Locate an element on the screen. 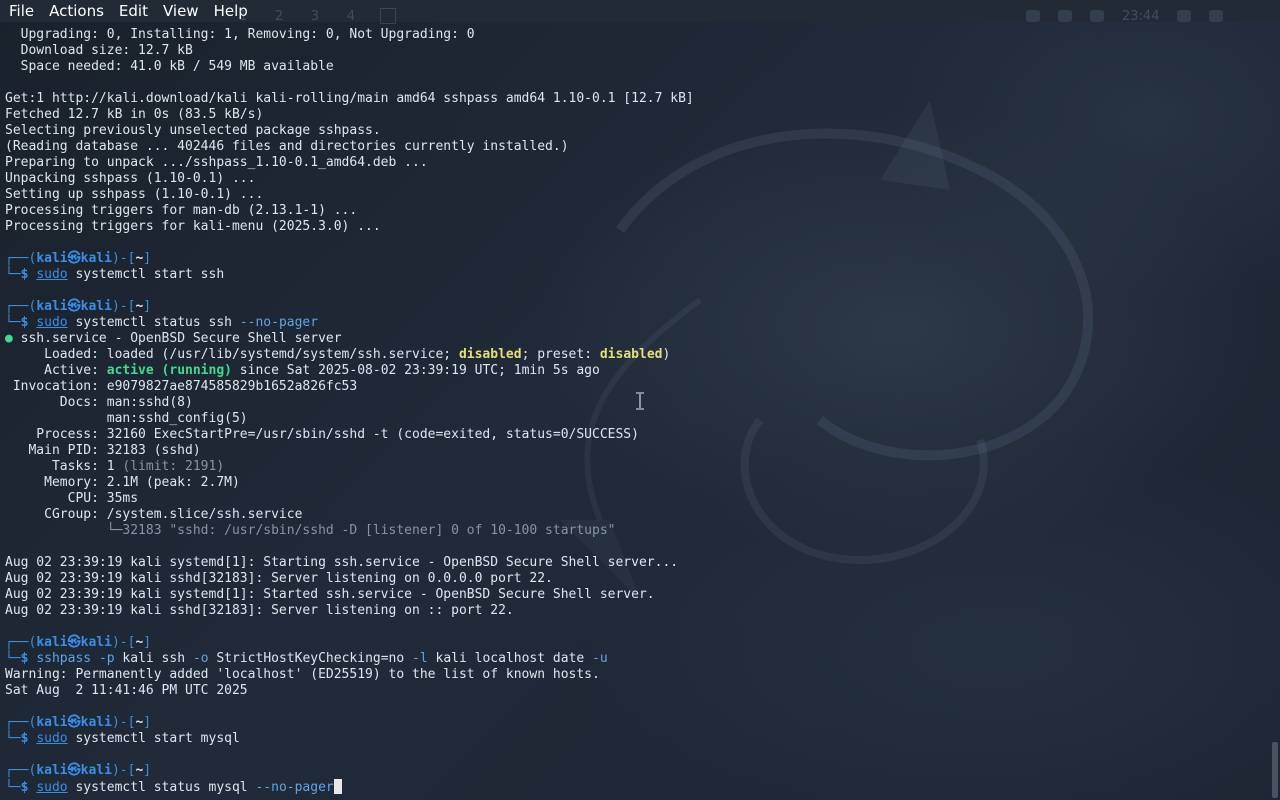  output-line: Download size: 12.7 kB is located at coordinates (99, 50).